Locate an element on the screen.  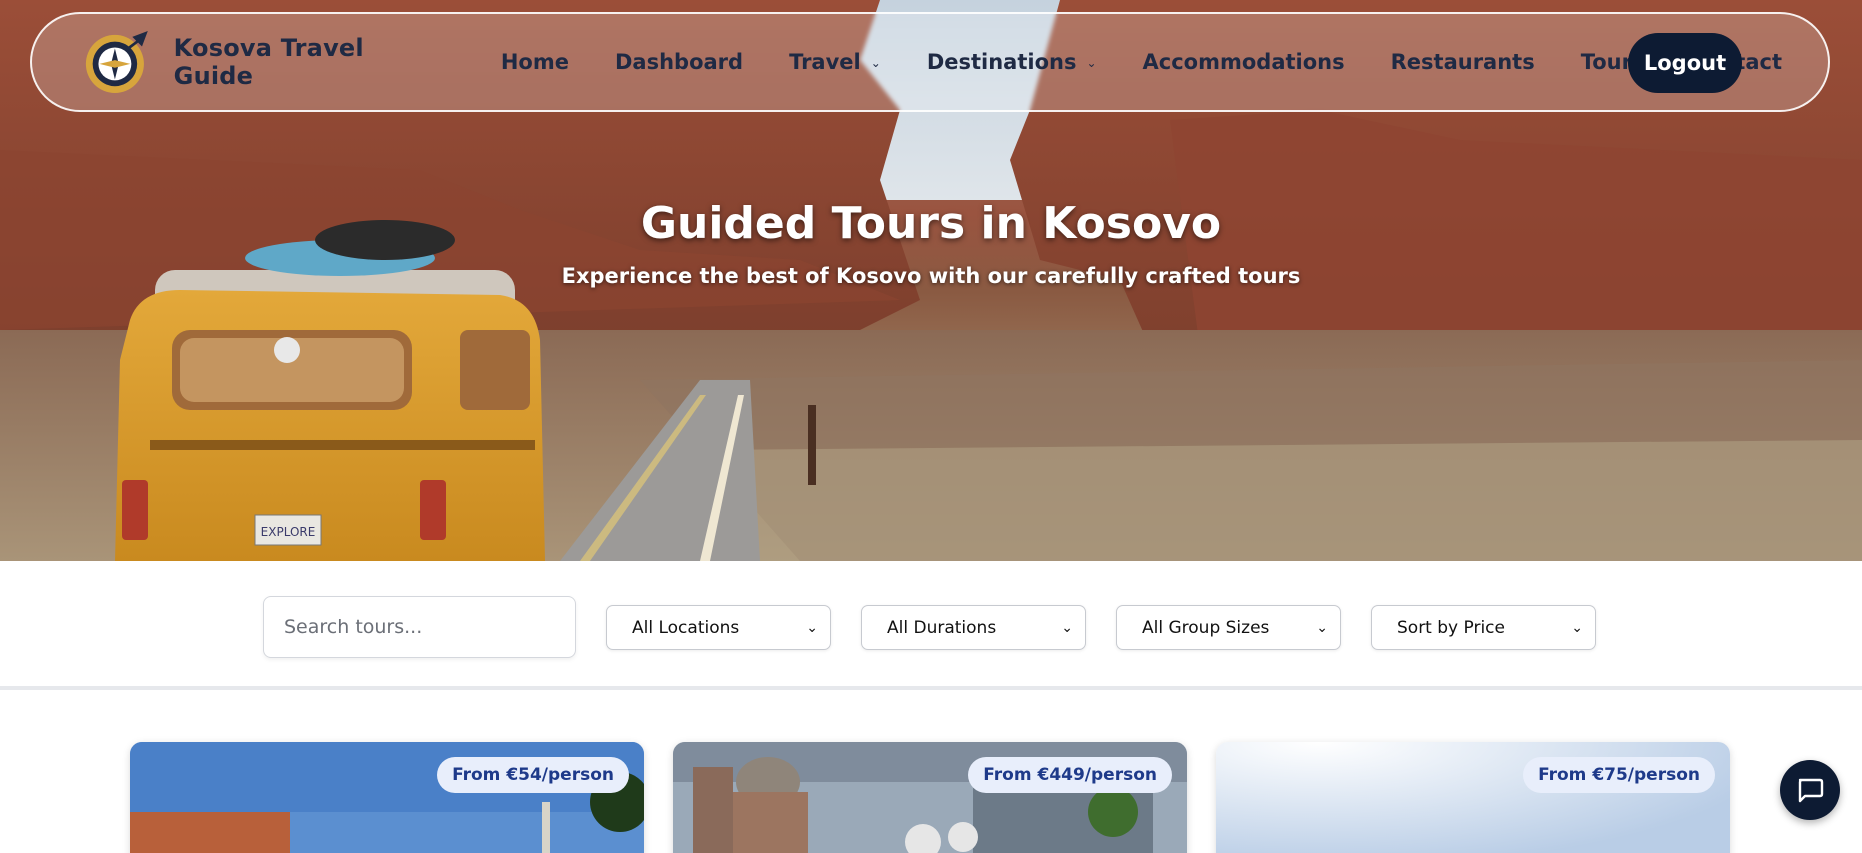
nav-item-dashboard: Dashboard is located at coordinates (679, 62).